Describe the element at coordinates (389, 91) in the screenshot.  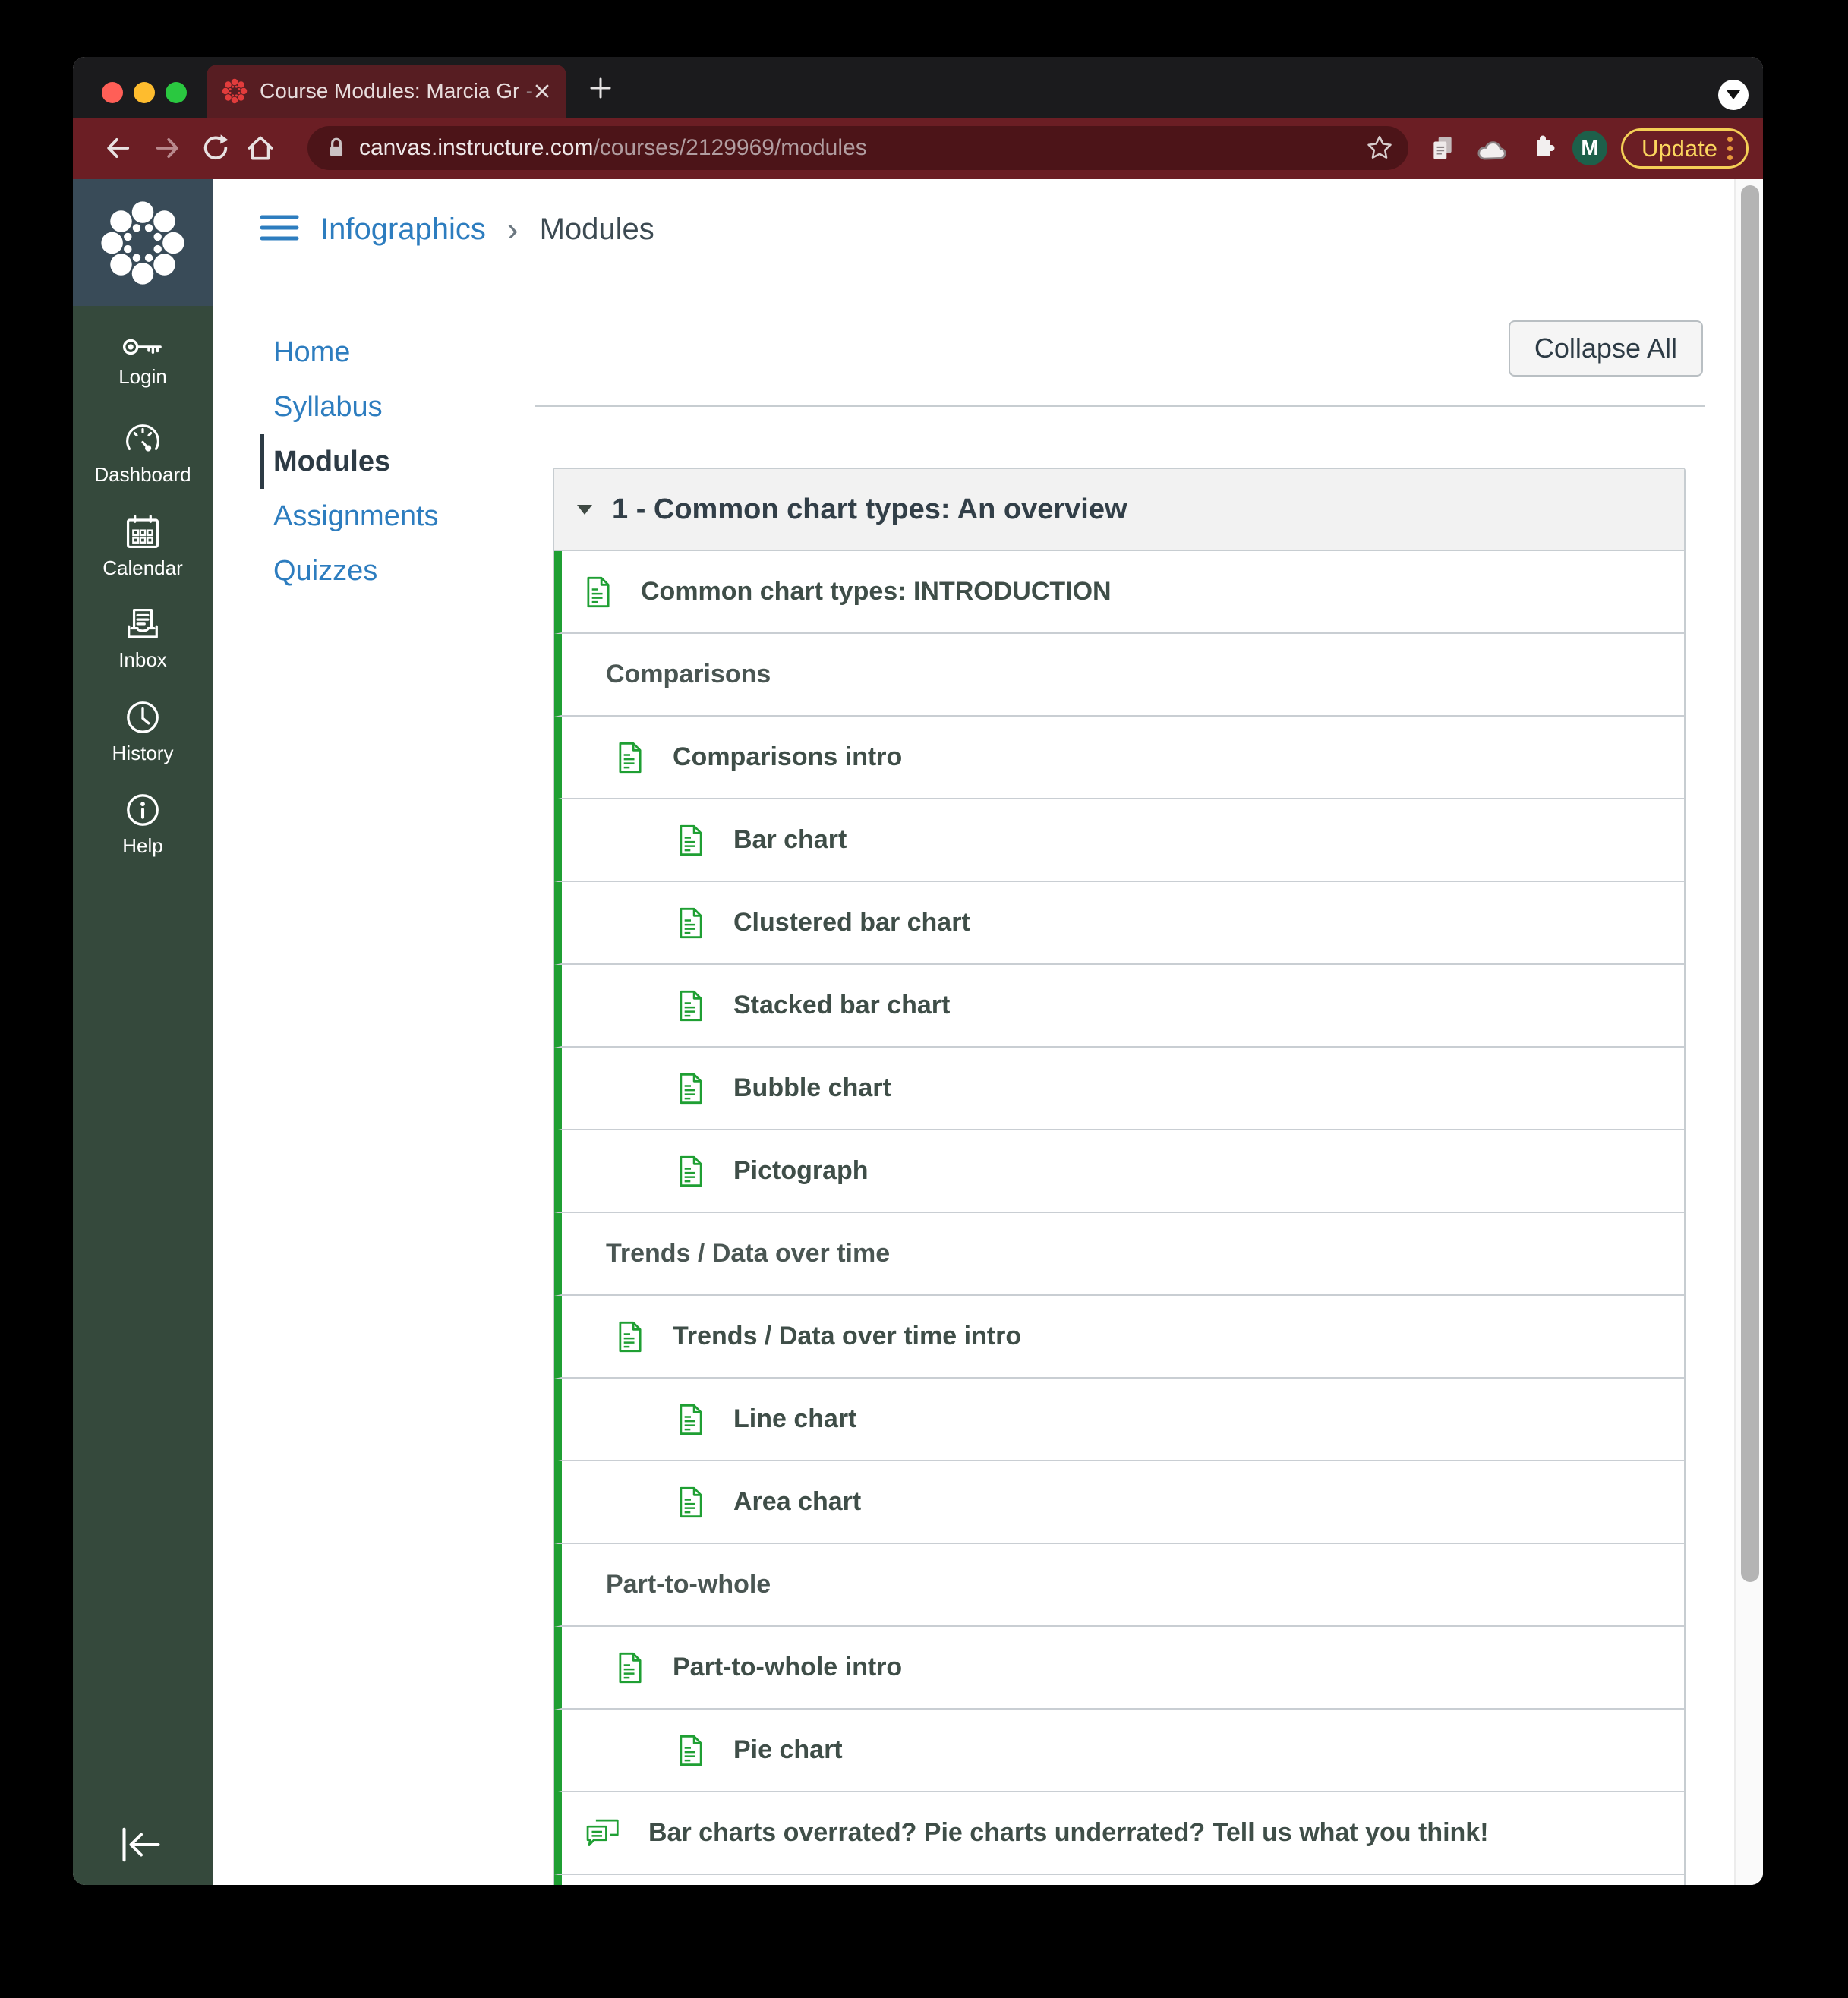
I see `tab-title: Course Modules: Marcia Gray` at that location.